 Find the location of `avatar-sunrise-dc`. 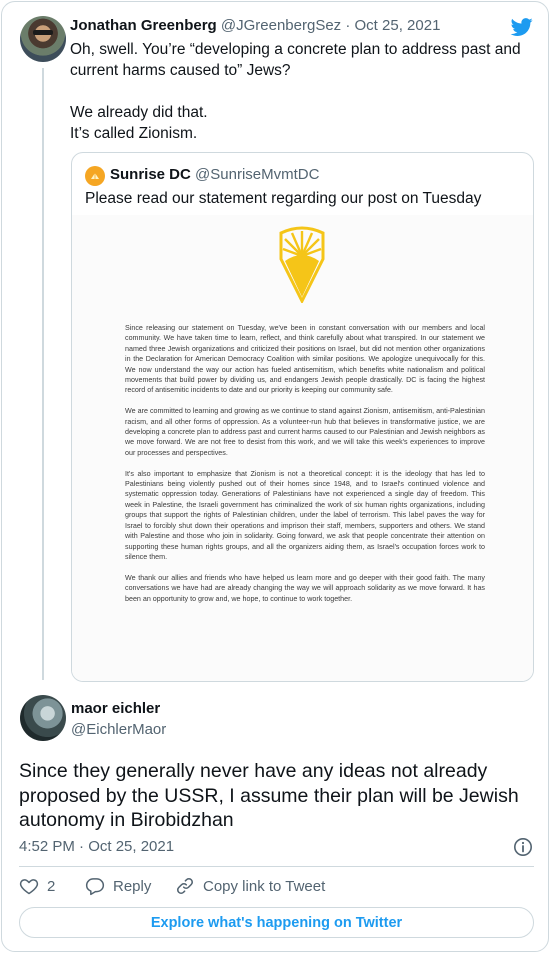

avatar-sunrise-dc is located at coordinates (95, 176).